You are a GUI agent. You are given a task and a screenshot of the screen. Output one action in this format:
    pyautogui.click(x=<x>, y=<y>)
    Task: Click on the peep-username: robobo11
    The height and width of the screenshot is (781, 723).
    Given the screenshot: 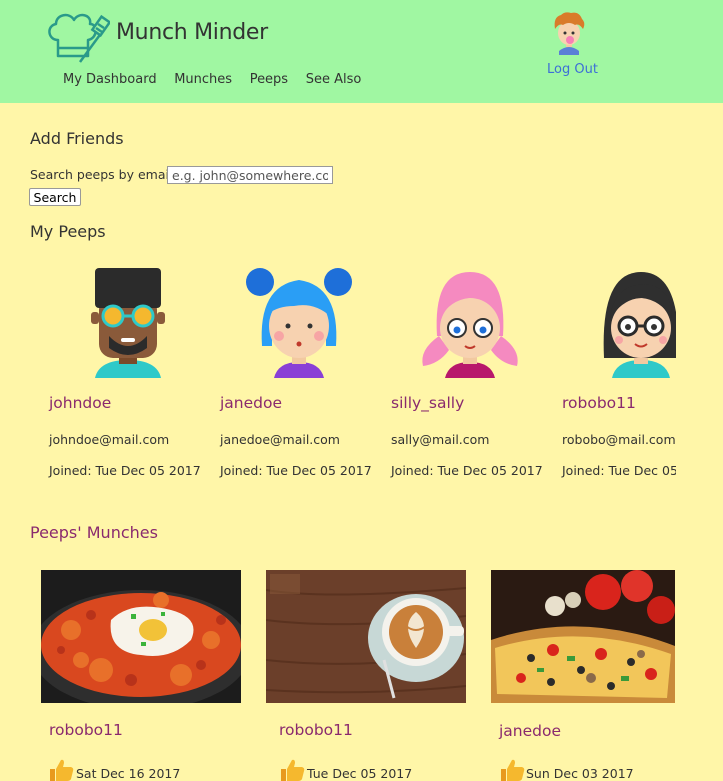 What is the action you would take?
    pyautogui.click(x=599, y=403)
    